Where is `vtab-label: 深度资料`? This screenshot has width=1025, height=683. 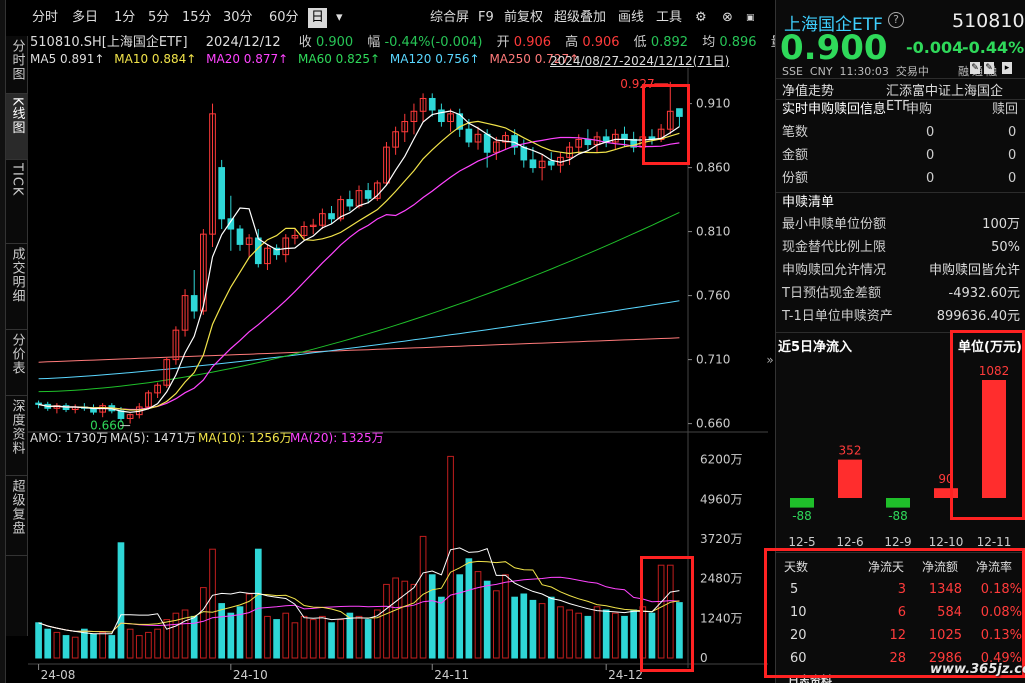
vtab-label: 深度资料 is located at coordinates (17, 427).